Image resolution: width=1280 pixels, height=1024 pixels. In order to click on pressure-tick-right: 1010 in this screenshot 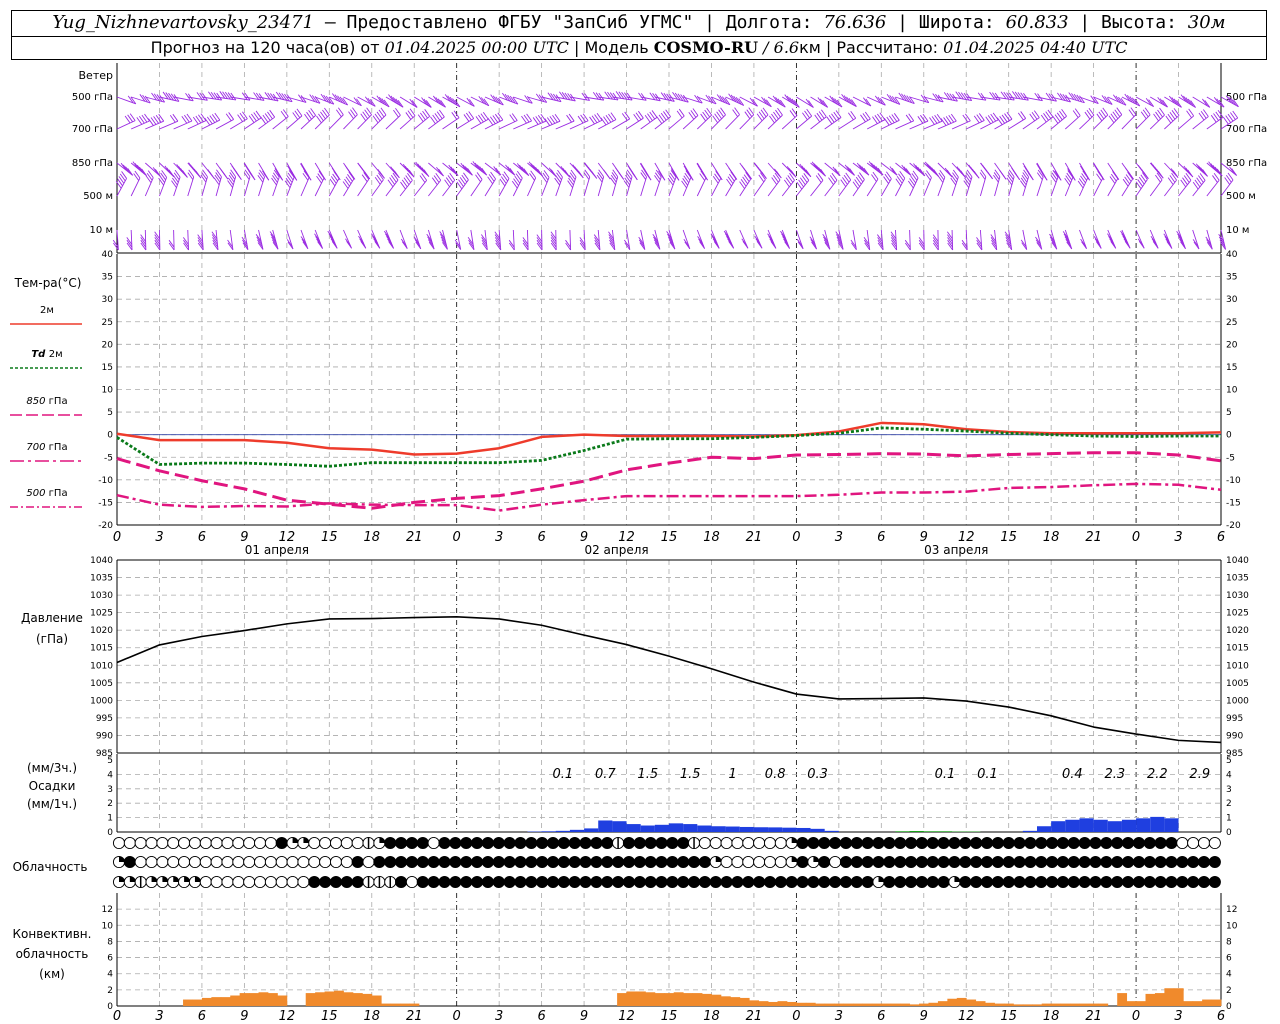, I will do `click(1237, 666)`.